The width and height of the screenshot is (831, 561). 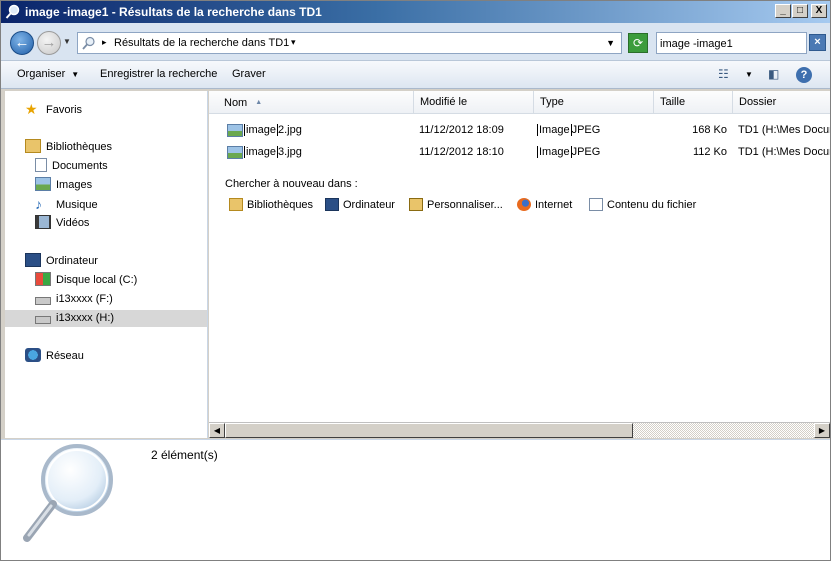 I want to click on search-again-libraries: Bibliothèques, so click(x=271, y=204).